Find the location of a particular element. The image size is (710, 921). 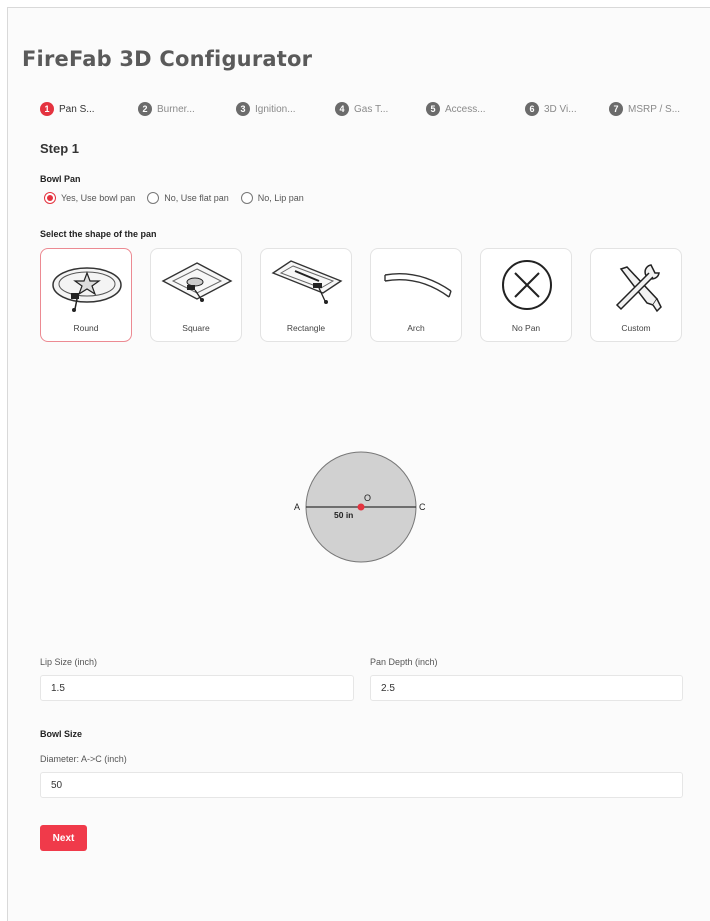

step-number: 4 is located at coordinates (342, 109).